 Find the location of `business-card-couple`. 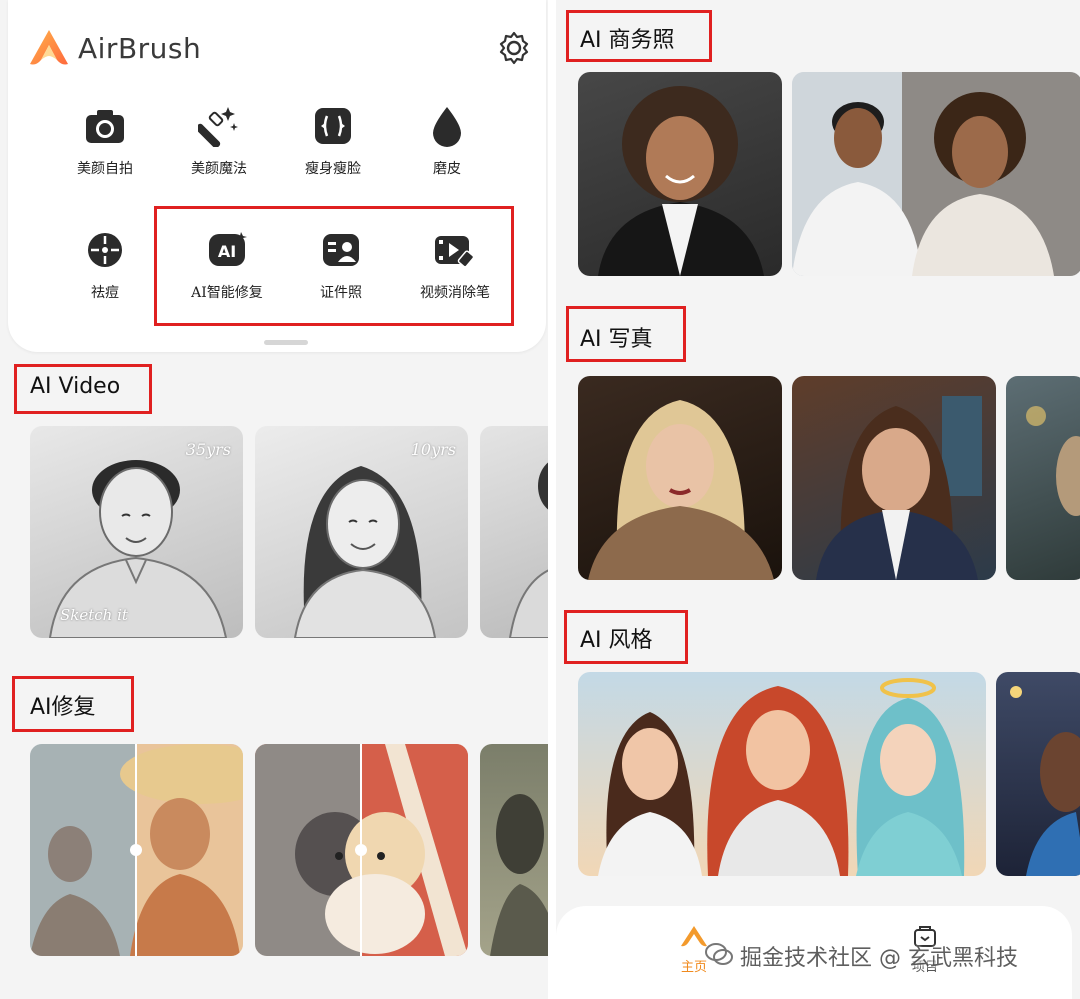

business-card-couple is located at coordinates (936, 174).